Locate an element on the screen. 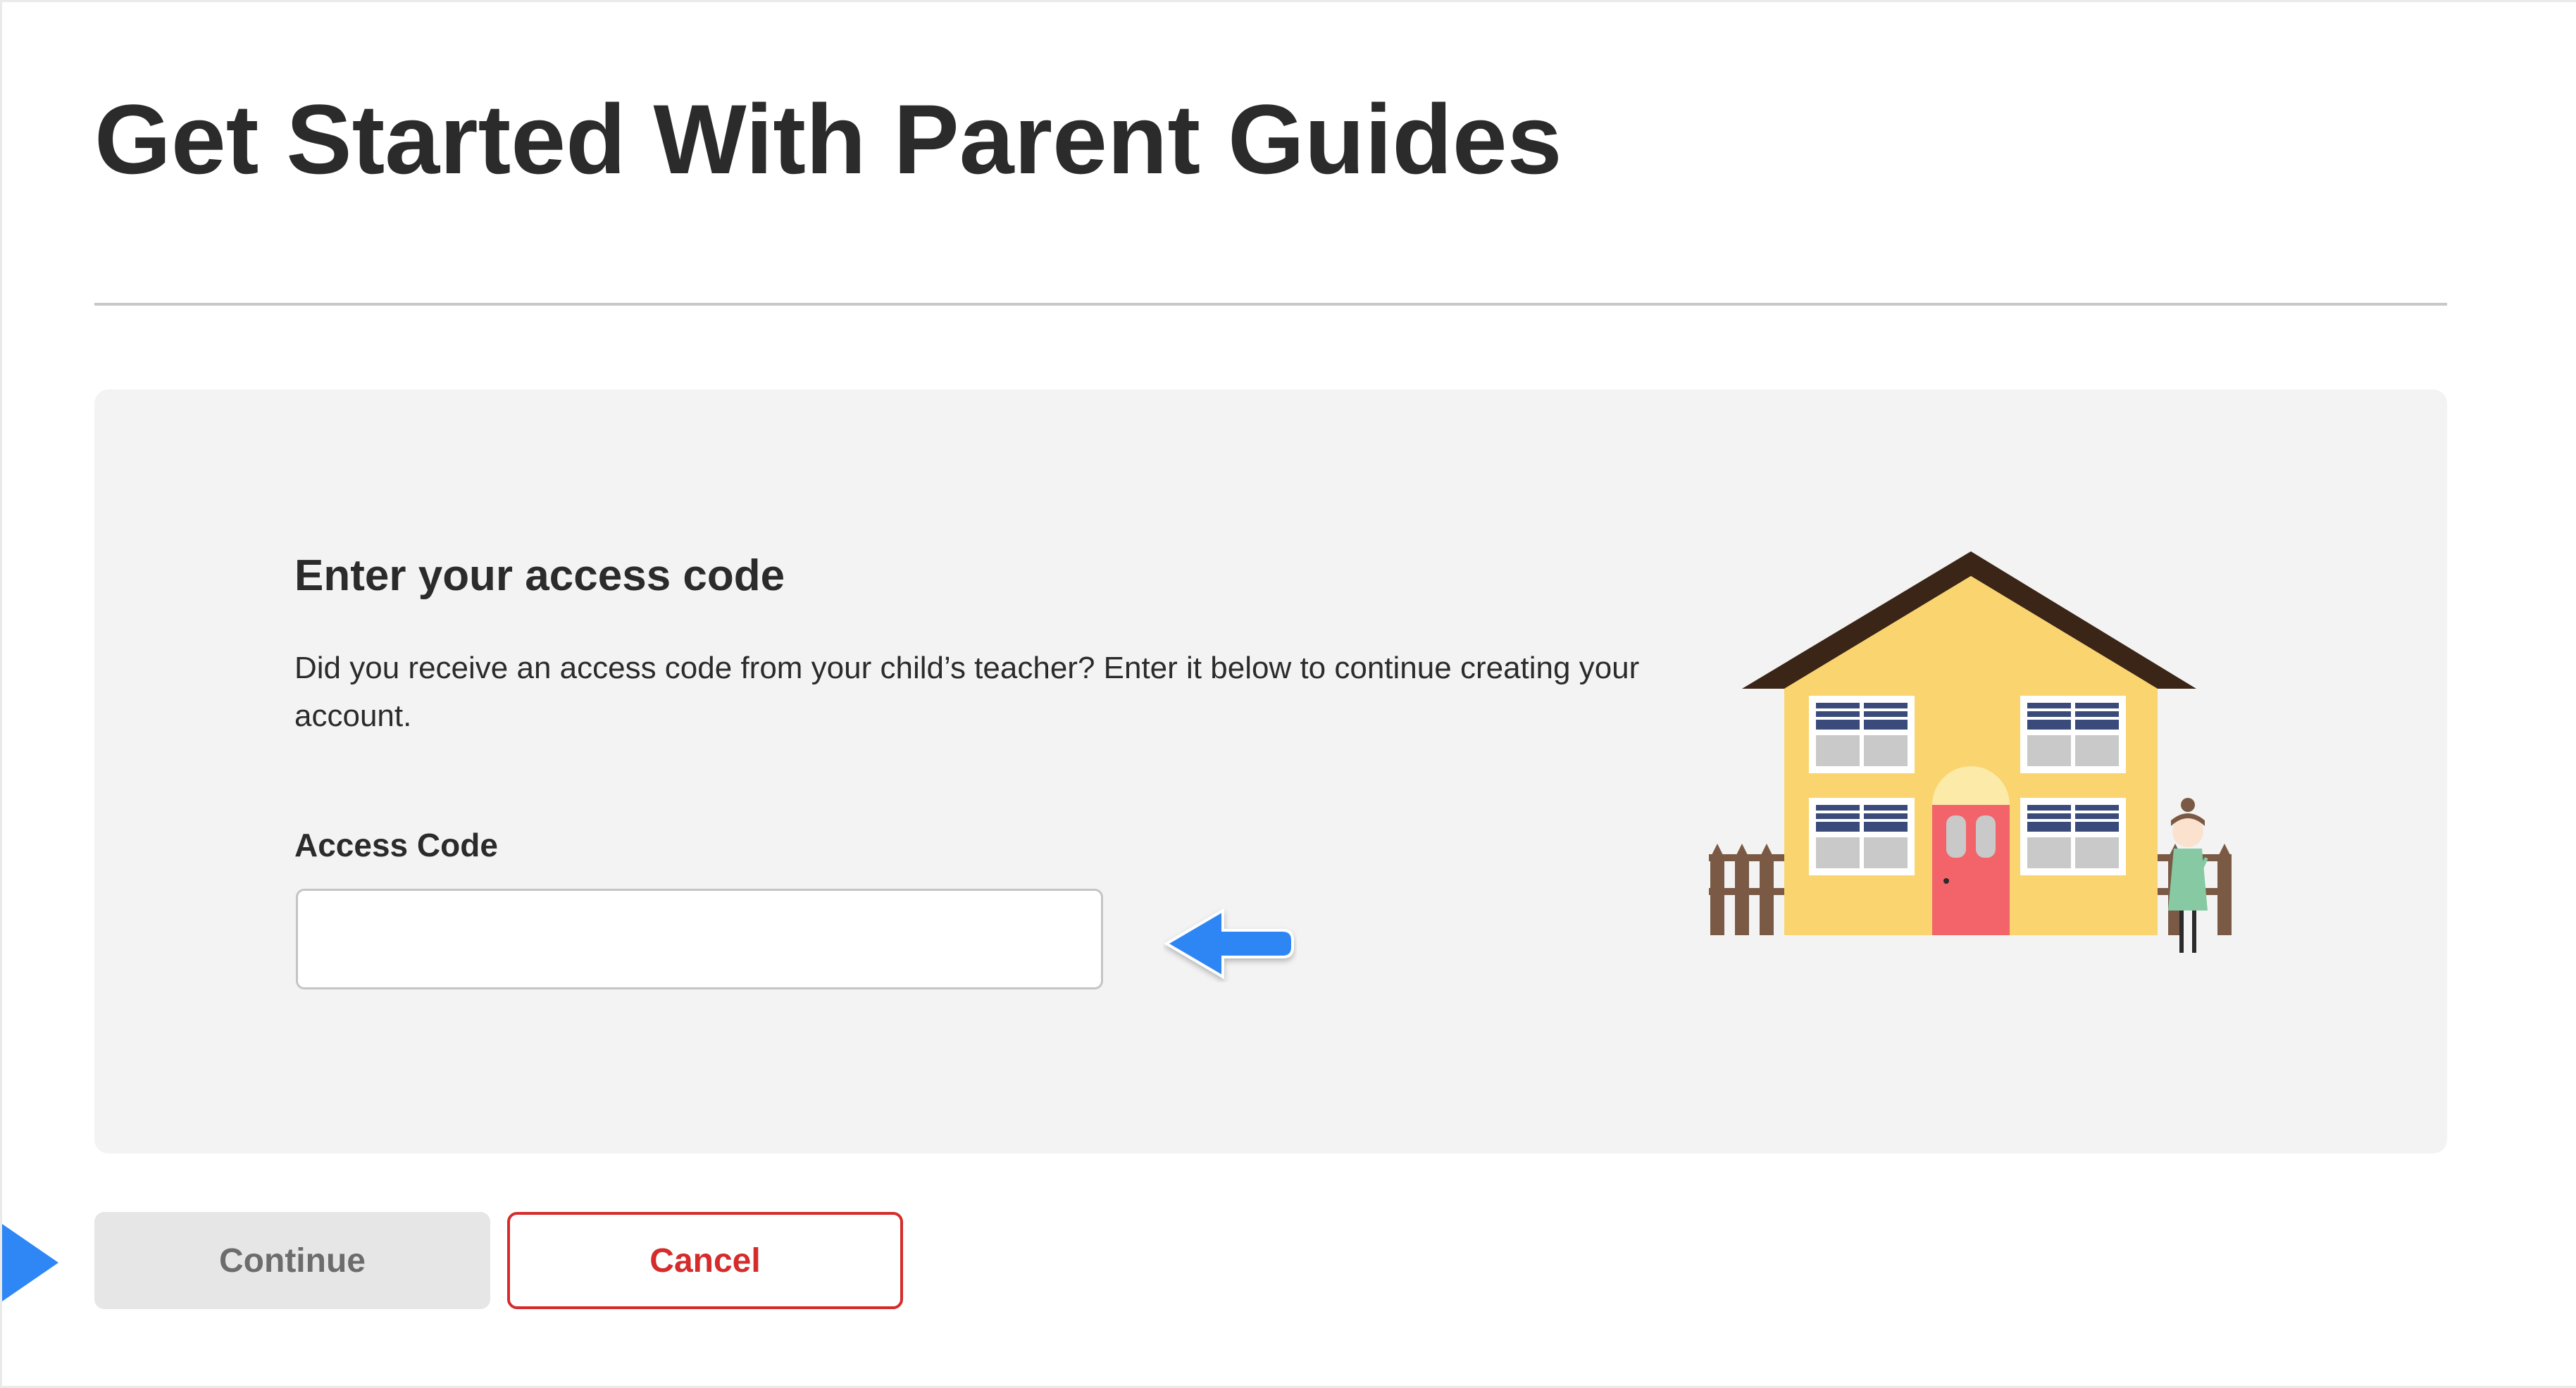 The image size is (2576, 1388). access-code-input is located at coordinates (699, 939).